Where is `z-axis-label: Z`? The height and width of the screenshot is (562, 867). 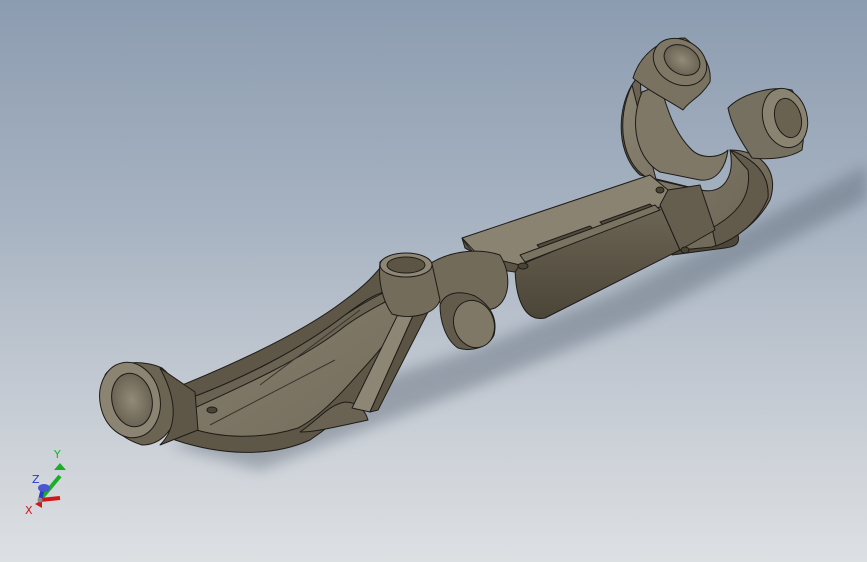 z-axis-label: Z is located at coordinates (36, 479).